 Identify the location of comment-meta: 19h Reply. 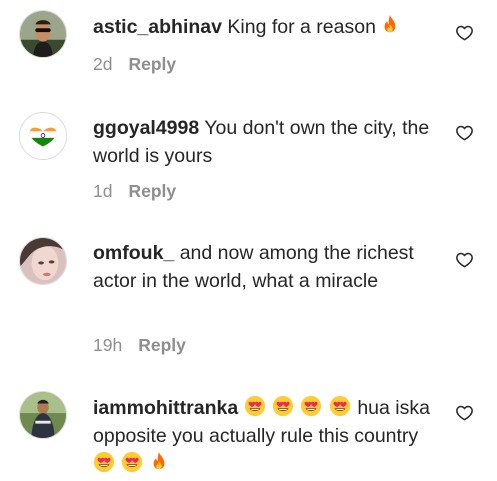
(139, 345).